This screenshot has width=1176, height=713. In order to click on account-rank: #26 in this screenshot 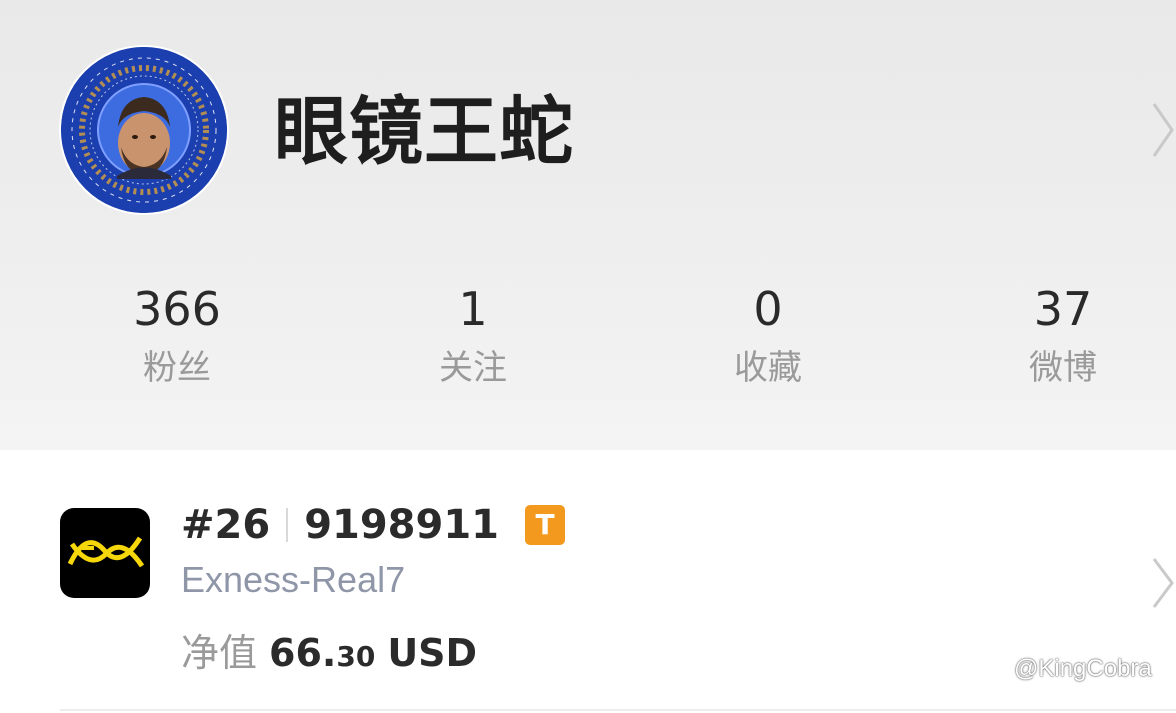, I will do `click(226, 525)`.